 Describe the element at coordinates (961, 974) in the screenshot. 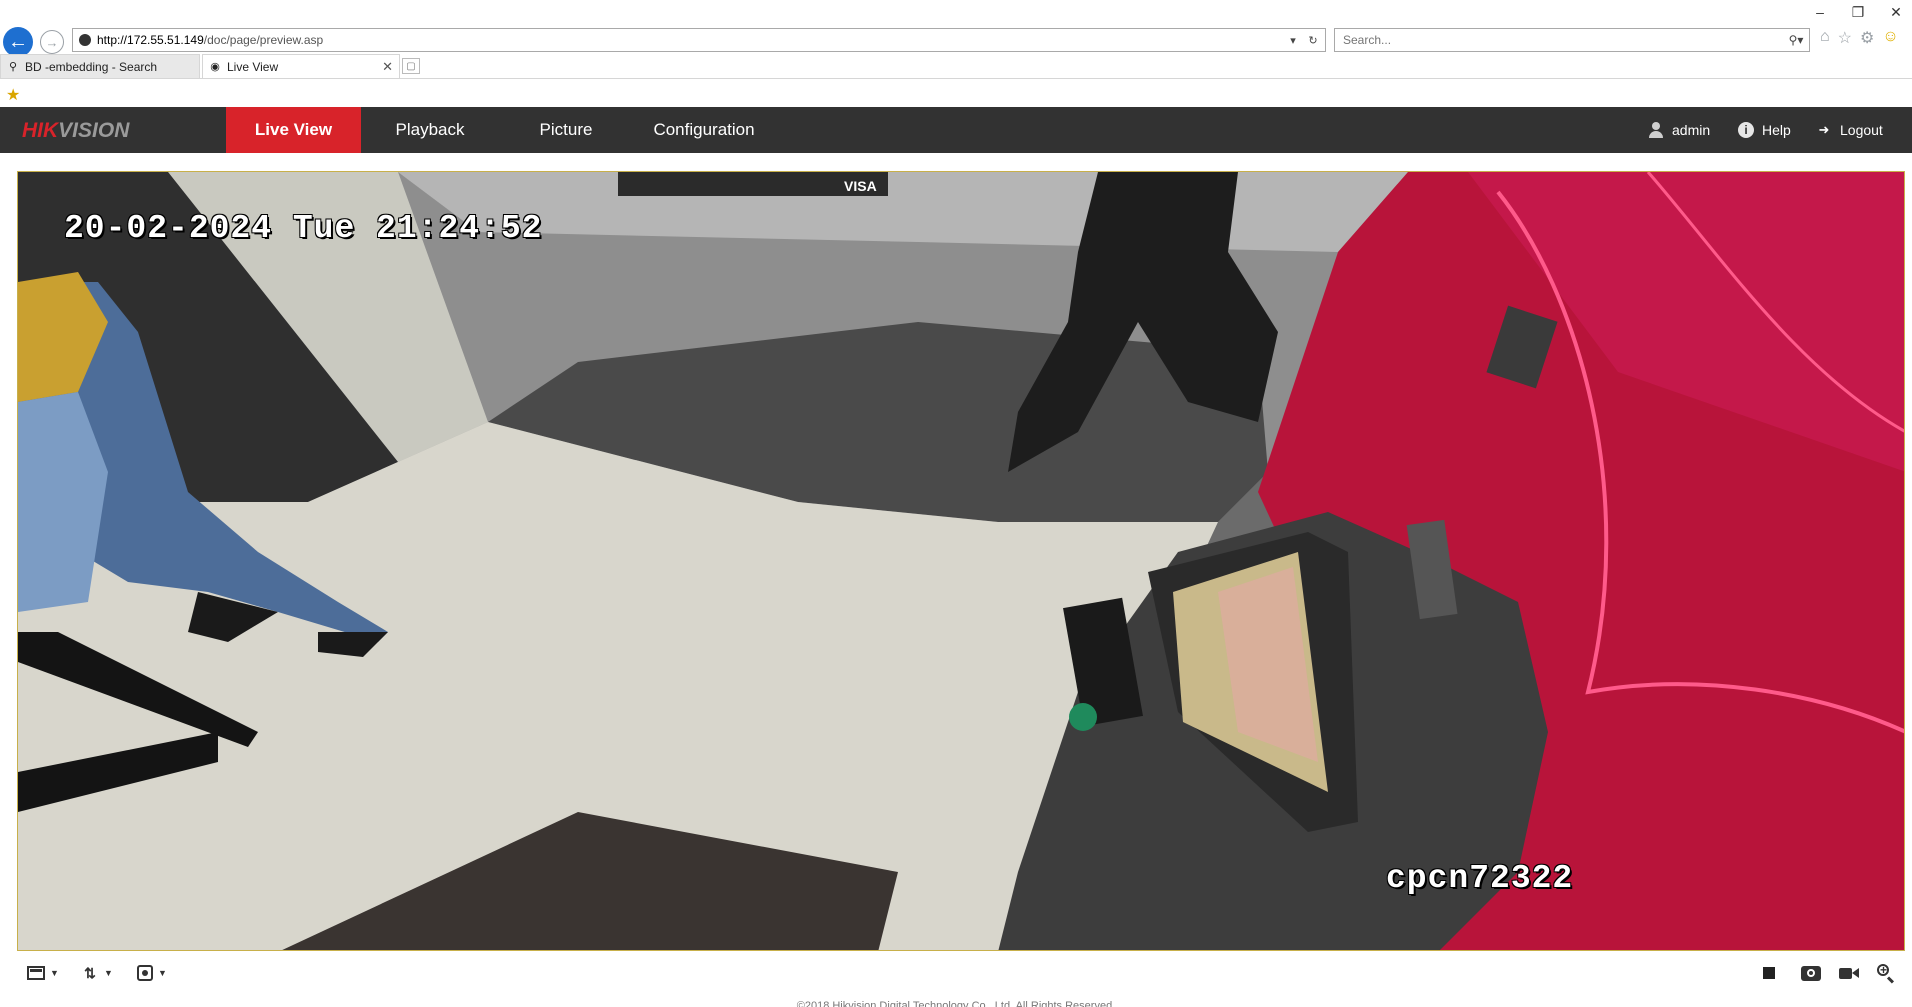

I see `live-view-control-bar: ▼ ⇅ ▼ ▼ +` at that location.